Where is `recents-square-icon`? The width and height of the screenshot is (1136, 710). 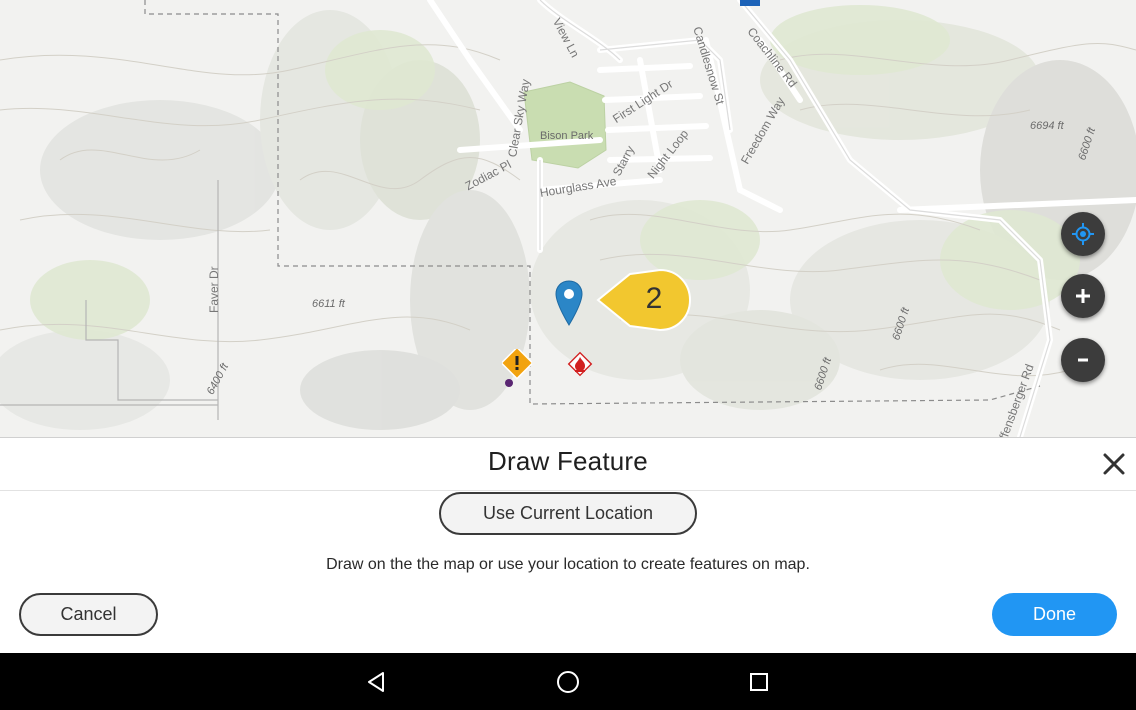
recents-square-icon is located at coordinates (759, 682).